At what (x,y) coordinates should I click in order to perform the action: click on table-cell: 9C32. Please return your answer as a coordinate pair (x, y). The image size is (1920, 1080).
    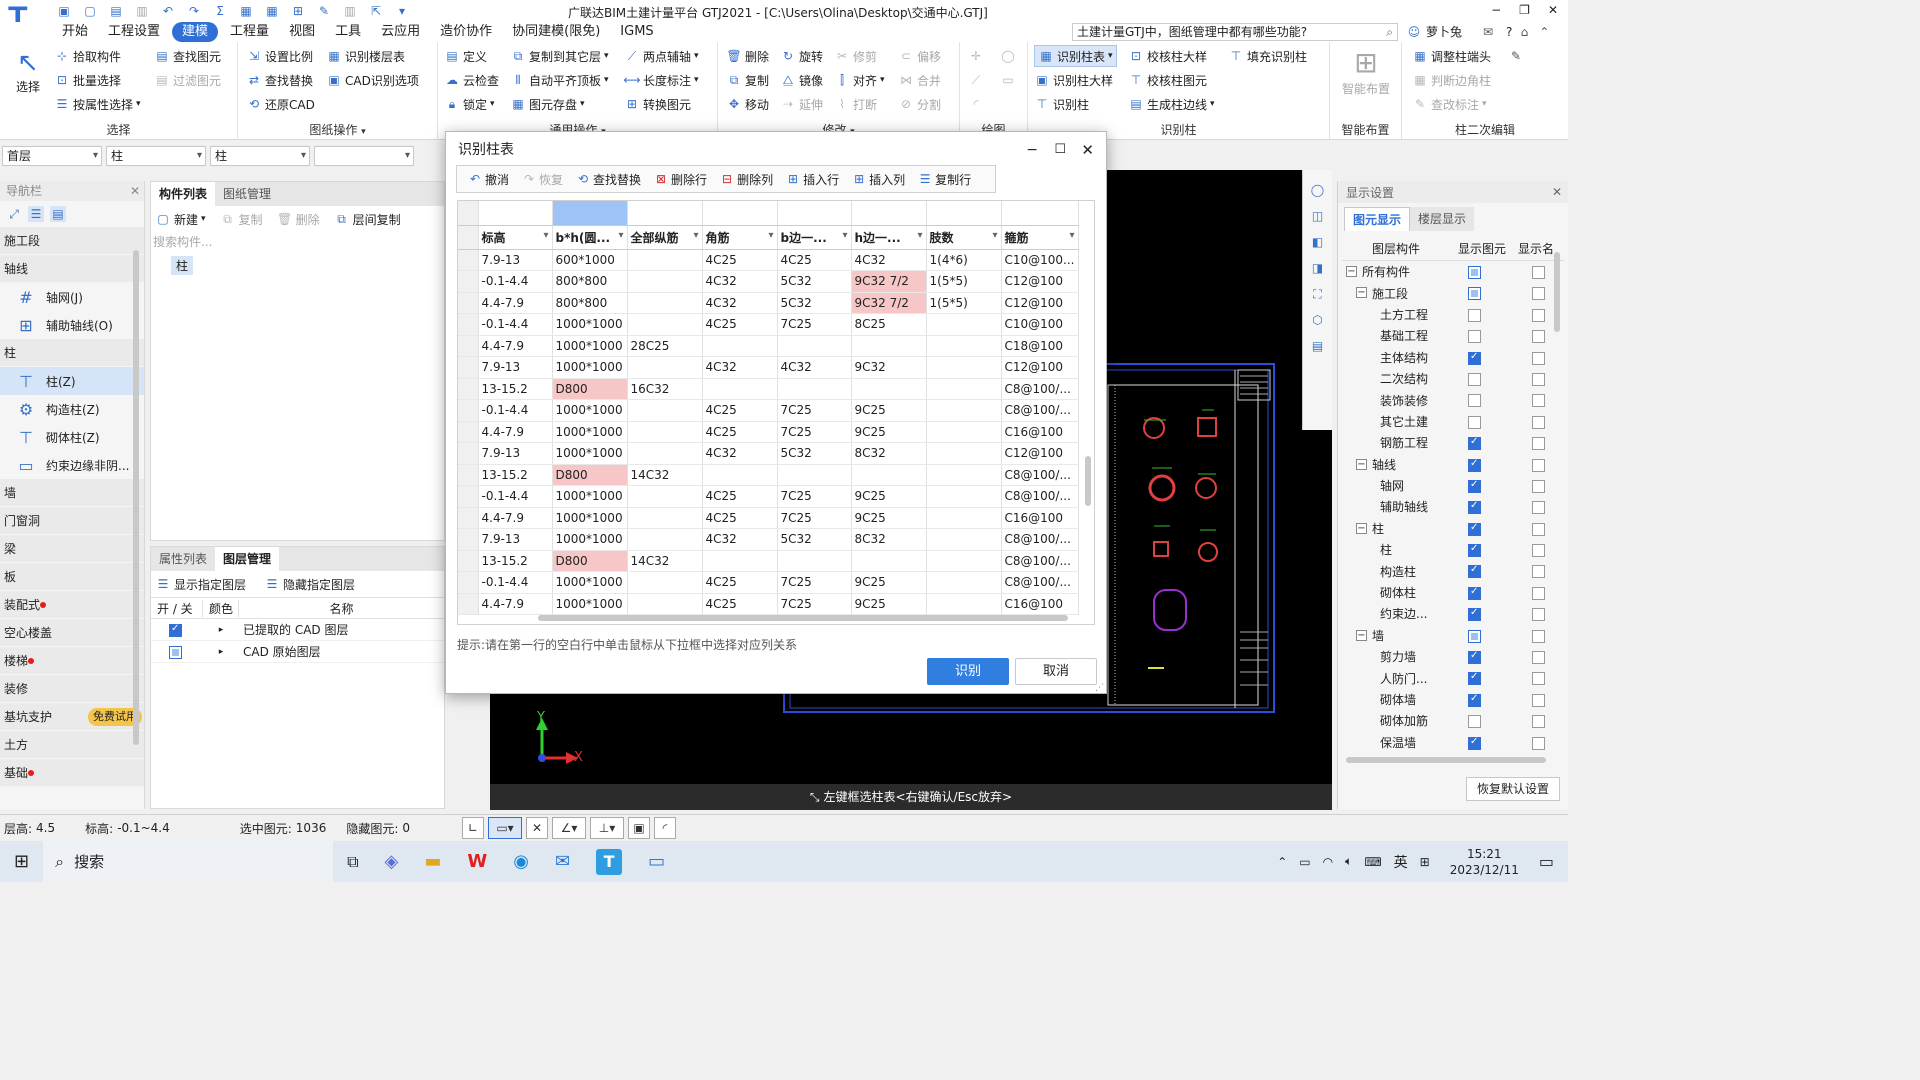
    Looking at the image, I should click on (889, 367).